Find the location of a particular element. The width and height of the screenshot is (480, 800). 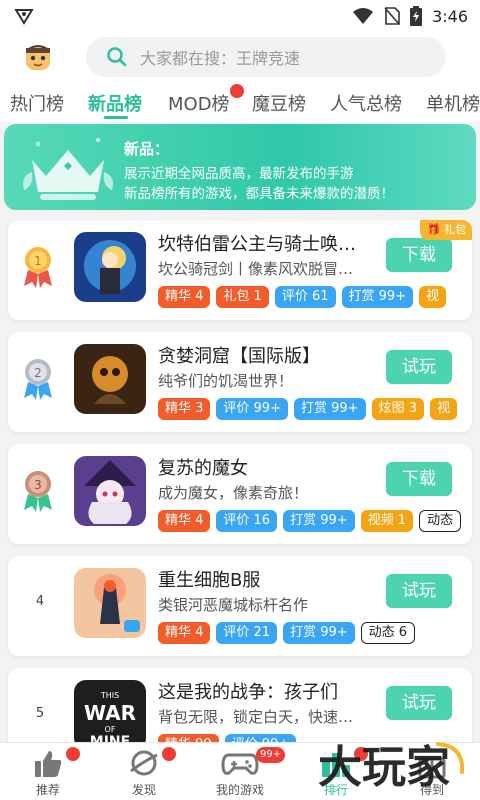

vpn-shield-icon is located at coordinates (24, 17).